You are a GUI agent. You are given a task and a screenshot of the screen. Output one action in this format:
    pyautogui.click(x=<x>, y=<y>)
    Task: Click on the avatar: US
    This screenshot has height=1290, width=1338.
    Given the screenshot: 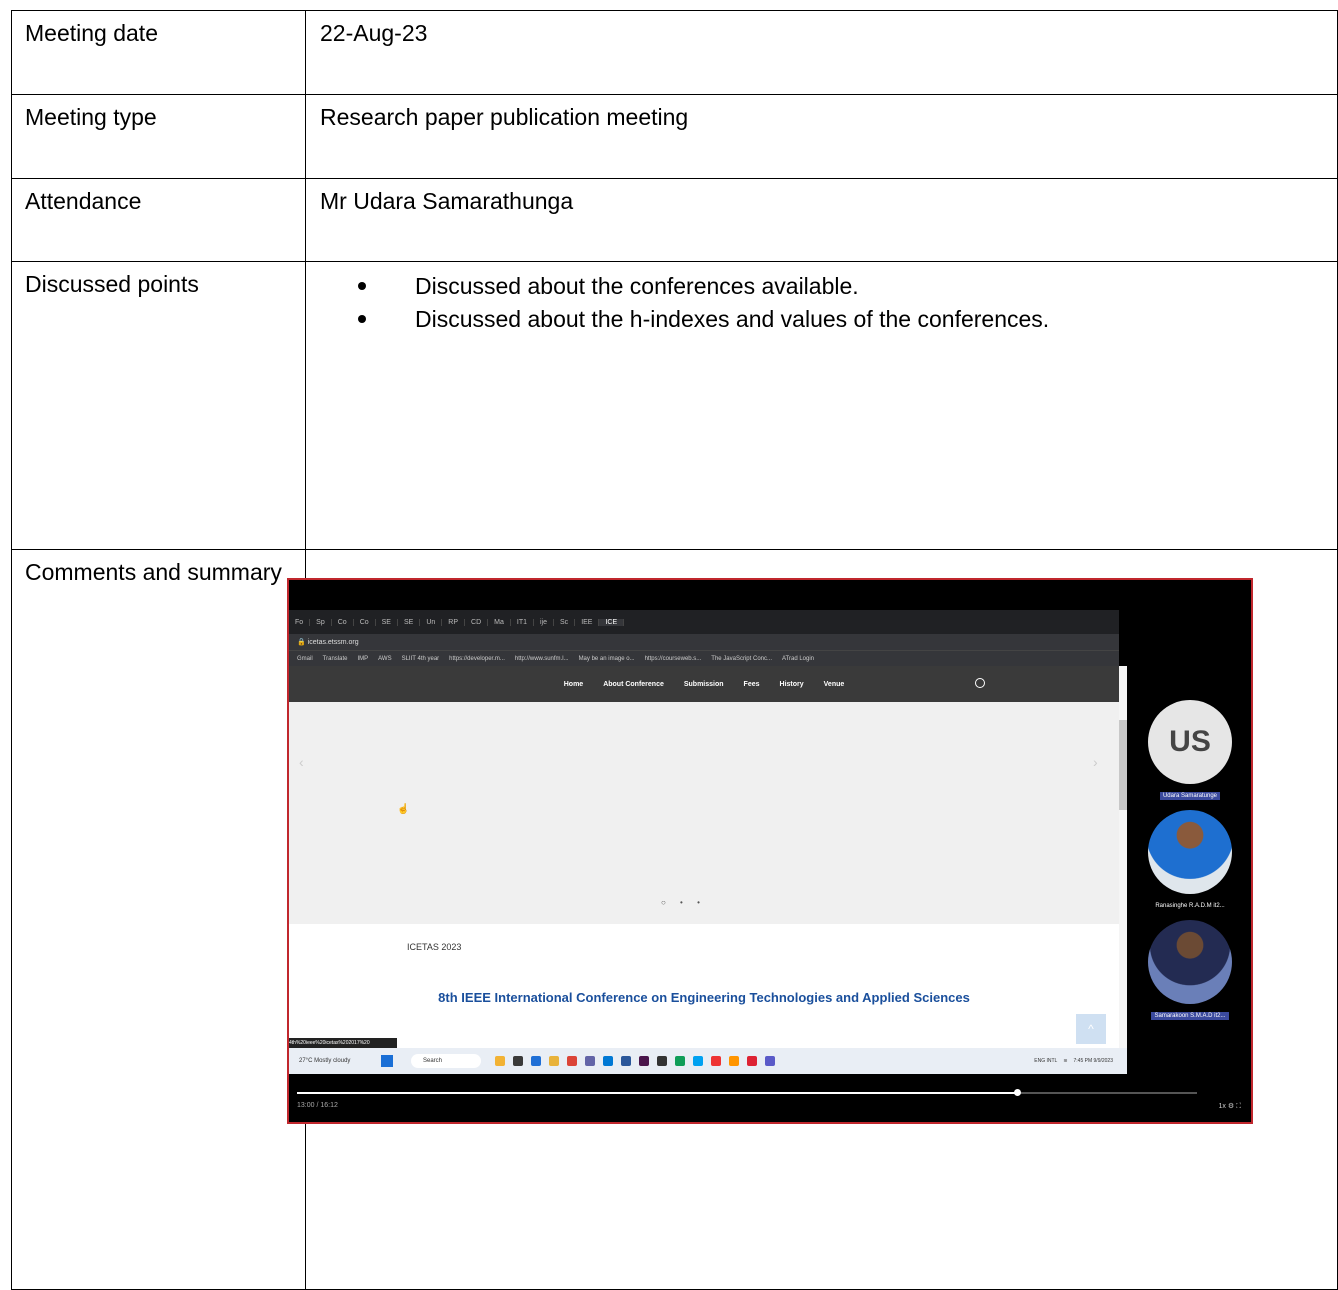 What is the action you would take?
    pyautogui.click(x=1190, y=742)
    